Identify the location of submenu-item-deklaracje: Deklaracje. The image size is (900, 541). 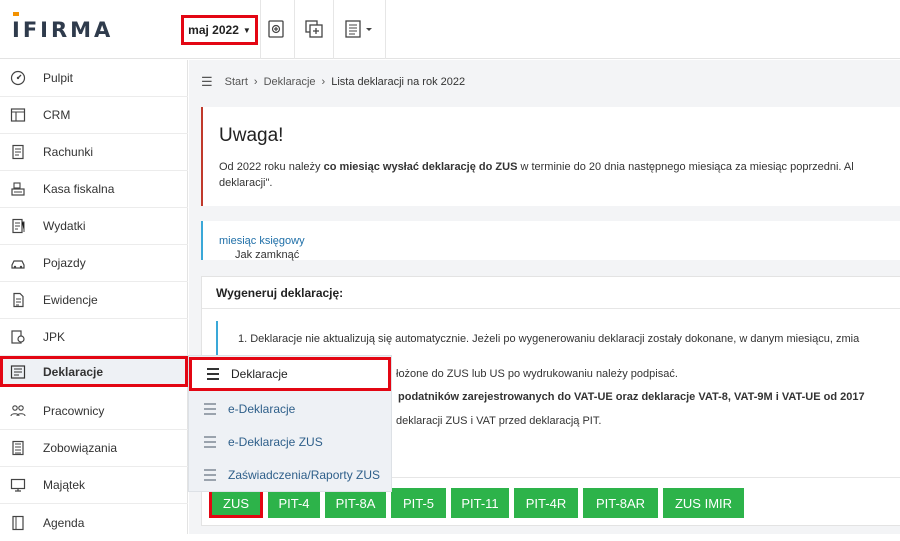
(290, 374).